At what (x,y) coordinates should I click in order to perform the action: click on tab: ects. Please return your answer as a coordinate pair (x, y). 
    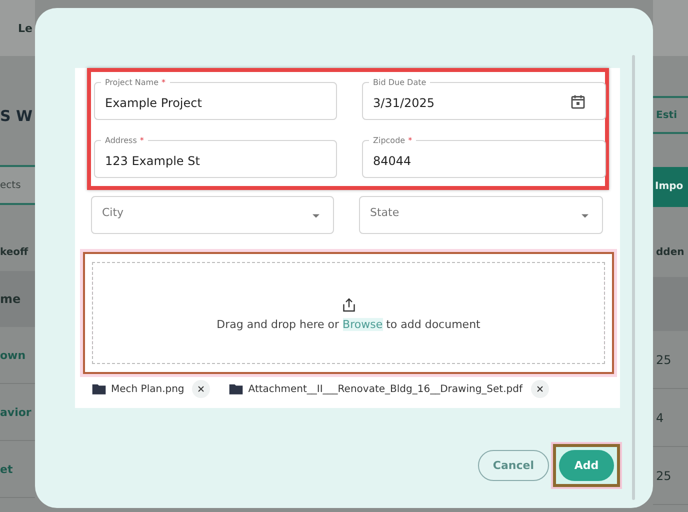
    Looking at the image, I should click on (10, 185).